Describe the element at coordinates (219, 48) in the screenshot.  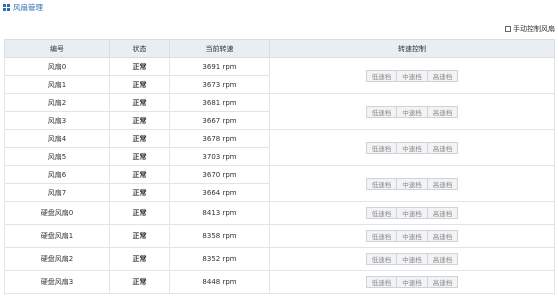
I see `column-header-speed: 当前转速` at that location.